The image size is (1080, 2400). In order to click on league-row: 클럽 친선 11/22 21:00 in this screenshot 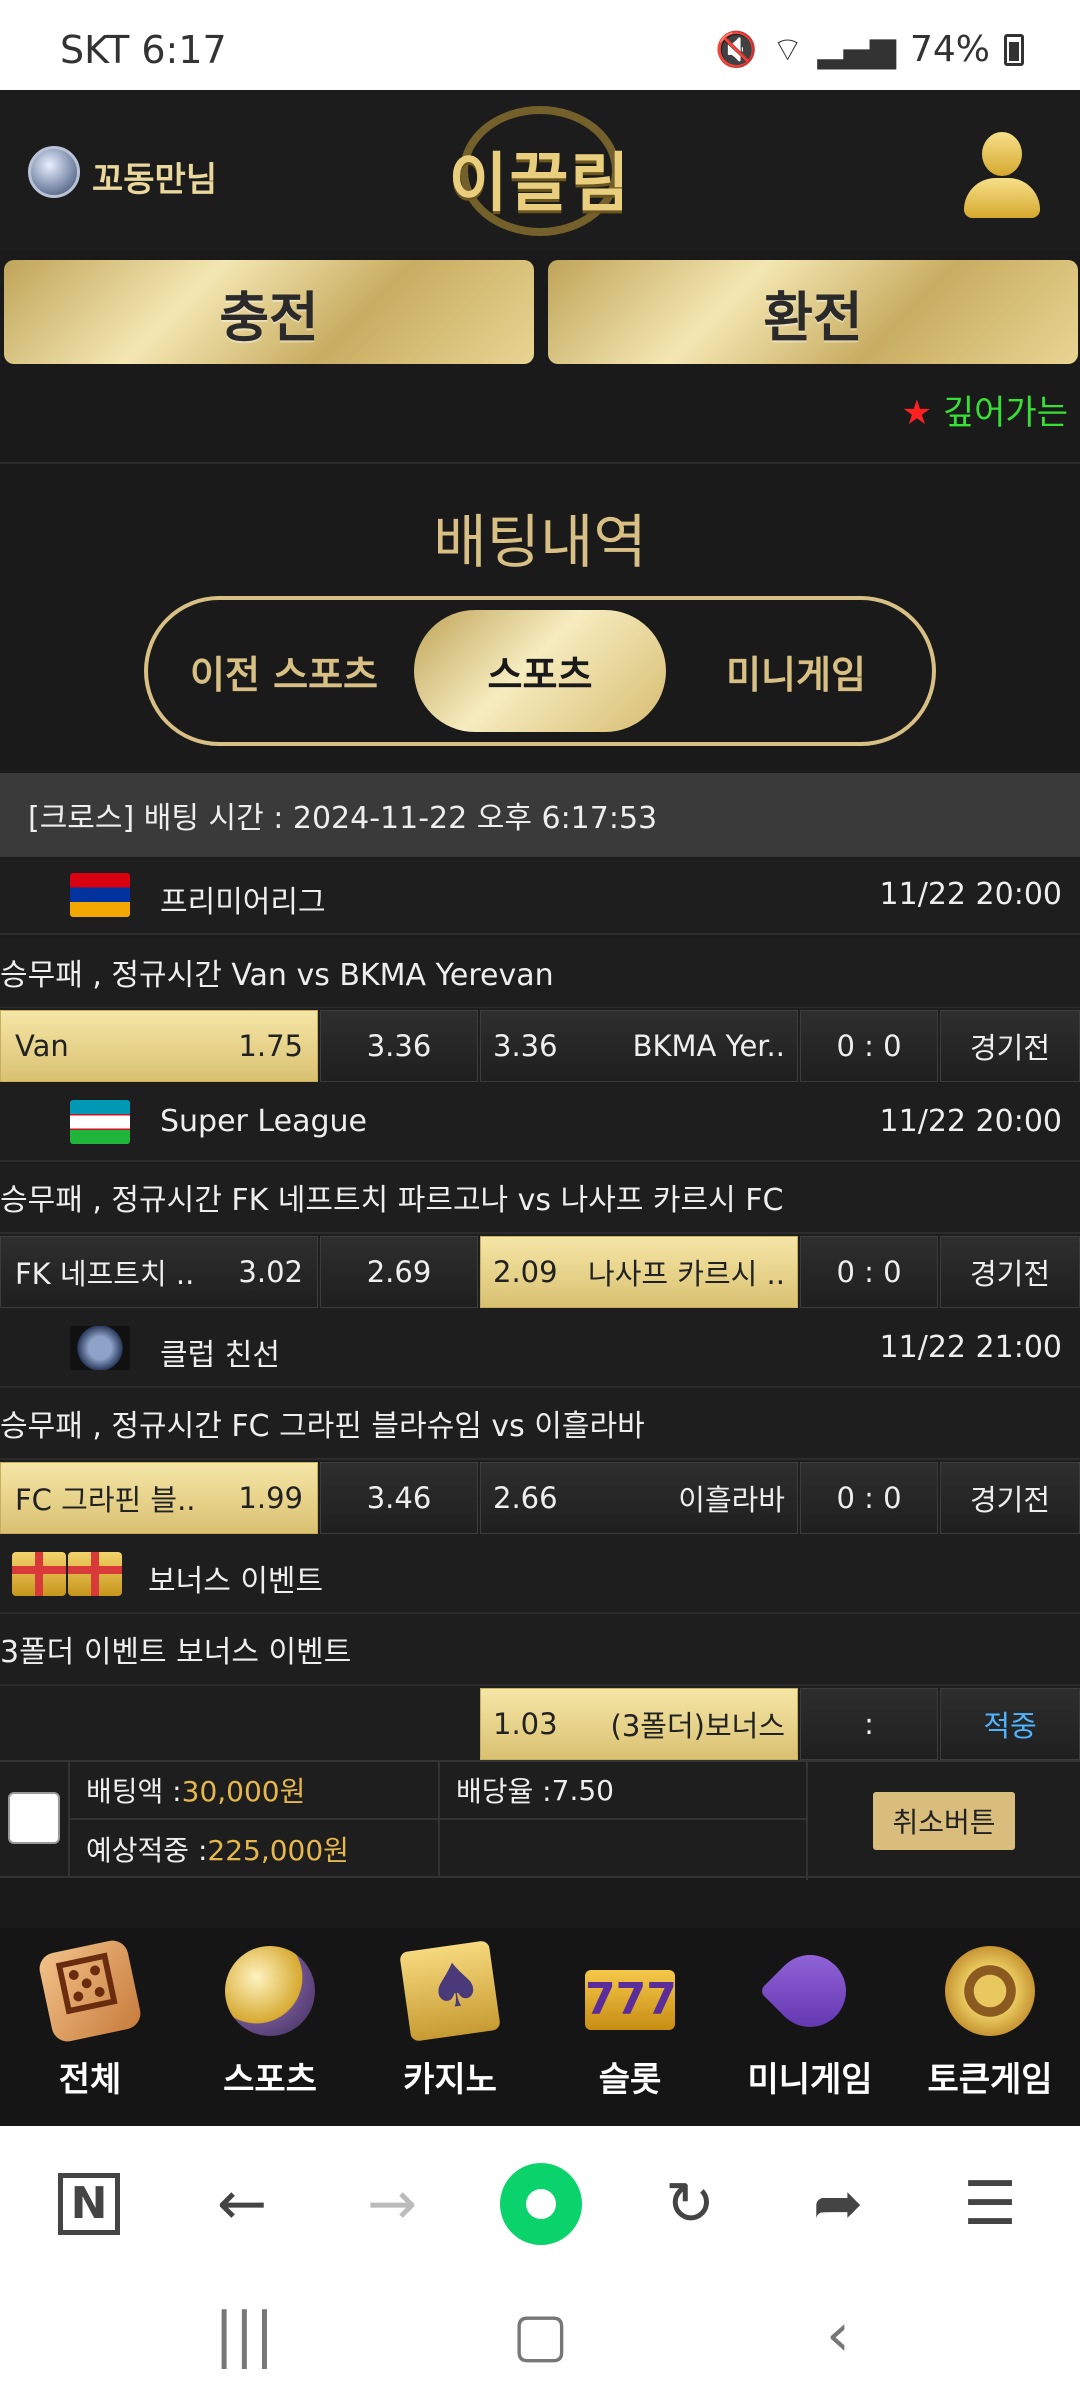, I will do `click(540, 1349)`.